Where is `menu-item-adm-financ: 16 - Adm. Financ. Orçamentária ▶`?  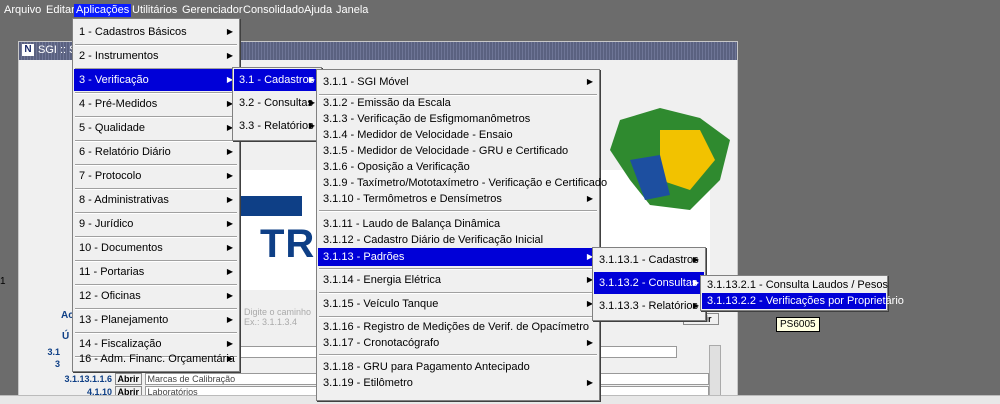
menu-item-adm-financ: 16 - Adm. Financ. Orçamentária ▶ is located at coordinates (156, 359).